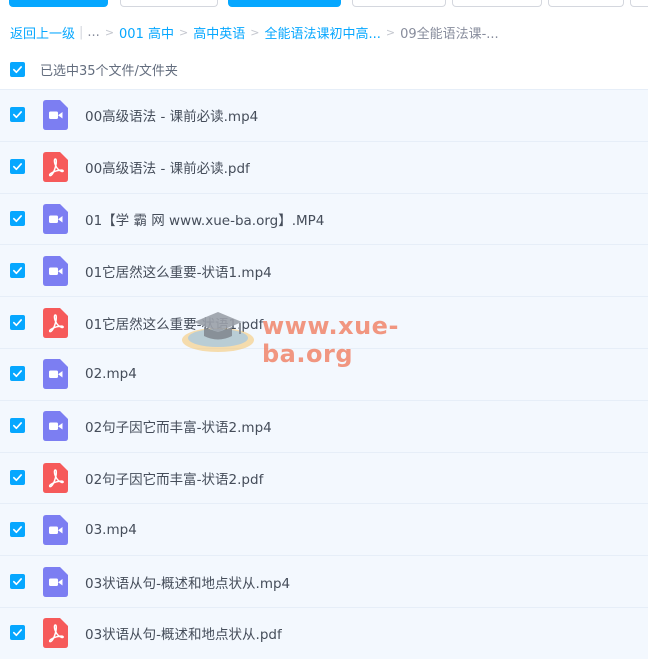 This screenshot has width=648, height=661. I want to click on select-all-checkbox, so click(17, 69).